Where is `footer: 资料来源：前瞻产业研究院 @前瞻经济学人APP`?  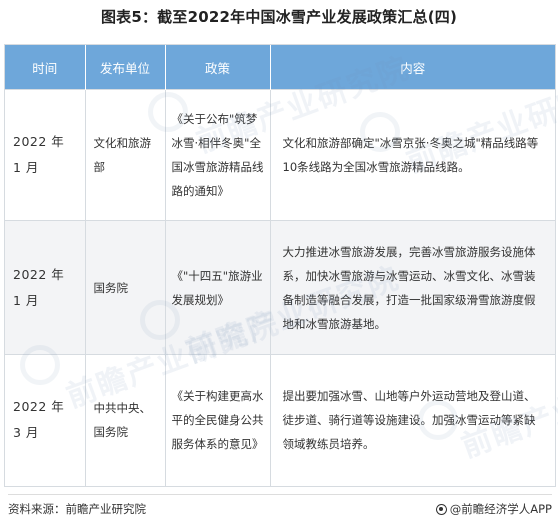 footer: 资料来源：前瞻产业研究院 @前瞻经济学人APP is located at coordinates (280, 505).